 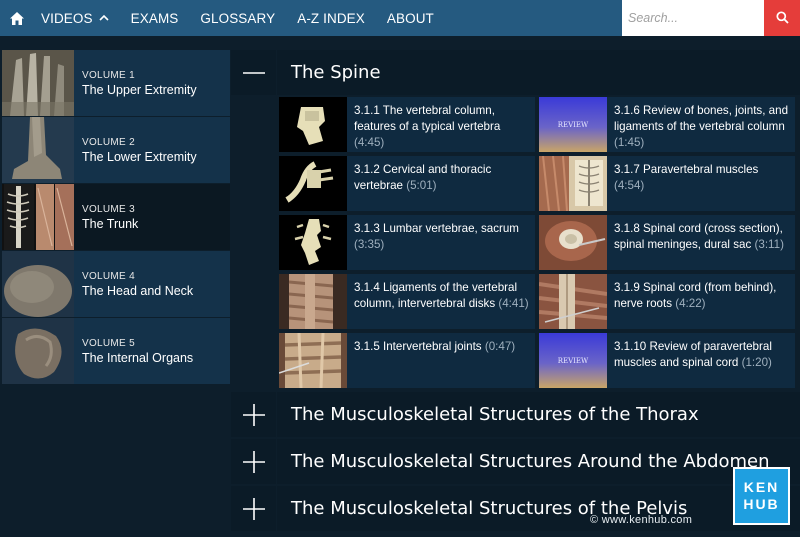 What do you see at coordinates (500, 346) in the screenshot?
I see `lesson-duration: (0:47)` at bounding box center [500, 346].